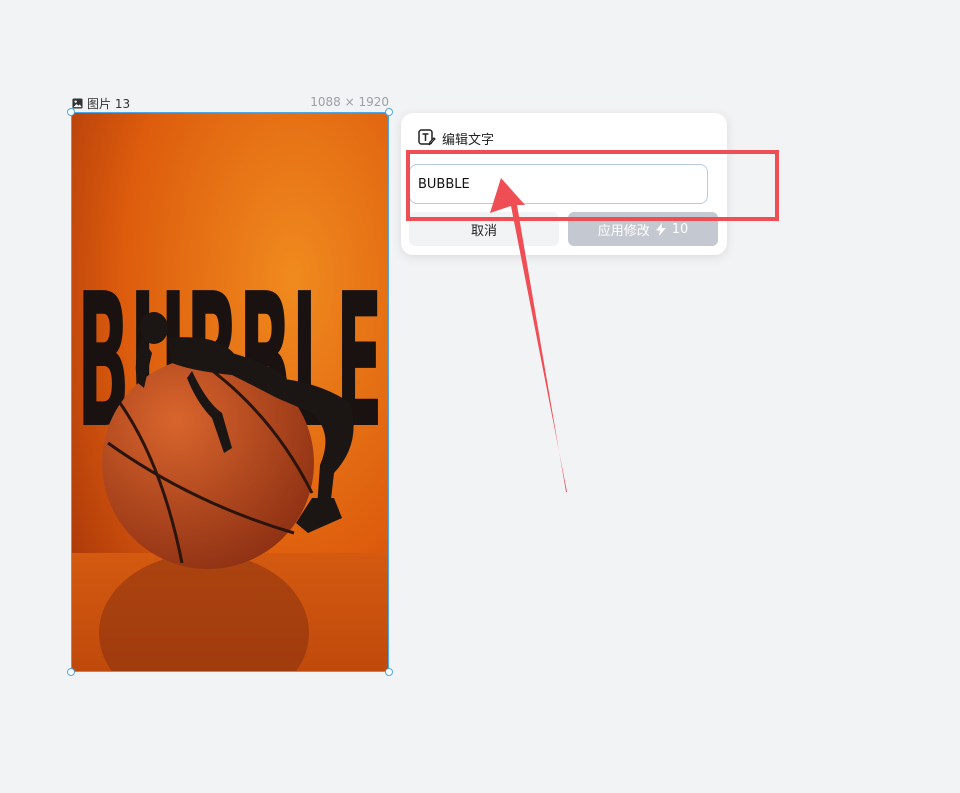 This screenshot has width=960, height=793. I want to click on resize-handle-bottom-right, so click(389, 672).